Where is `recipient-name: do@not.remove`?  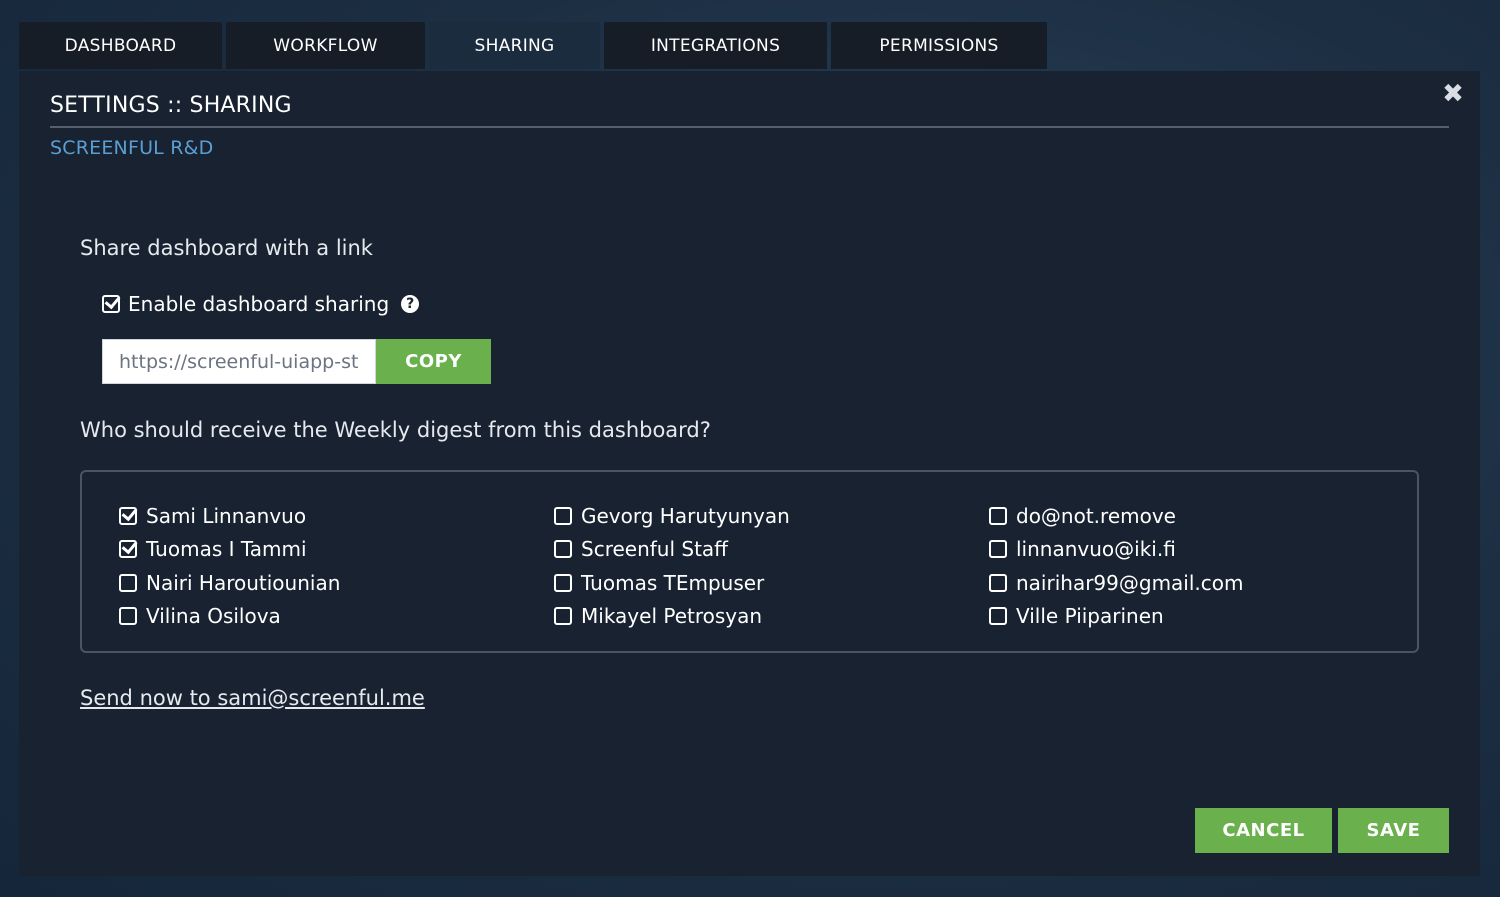
recipient-name: do@not.remove is located at coordinates (1096, 515).